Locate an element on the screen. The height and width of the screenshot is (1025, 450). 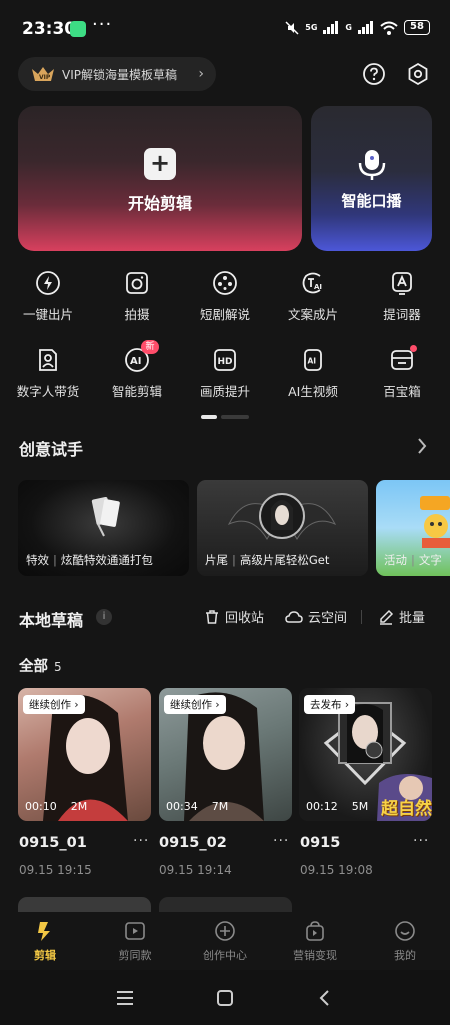
smart-broadcast-card: 智能口播 is located at coordinates (371, 178).